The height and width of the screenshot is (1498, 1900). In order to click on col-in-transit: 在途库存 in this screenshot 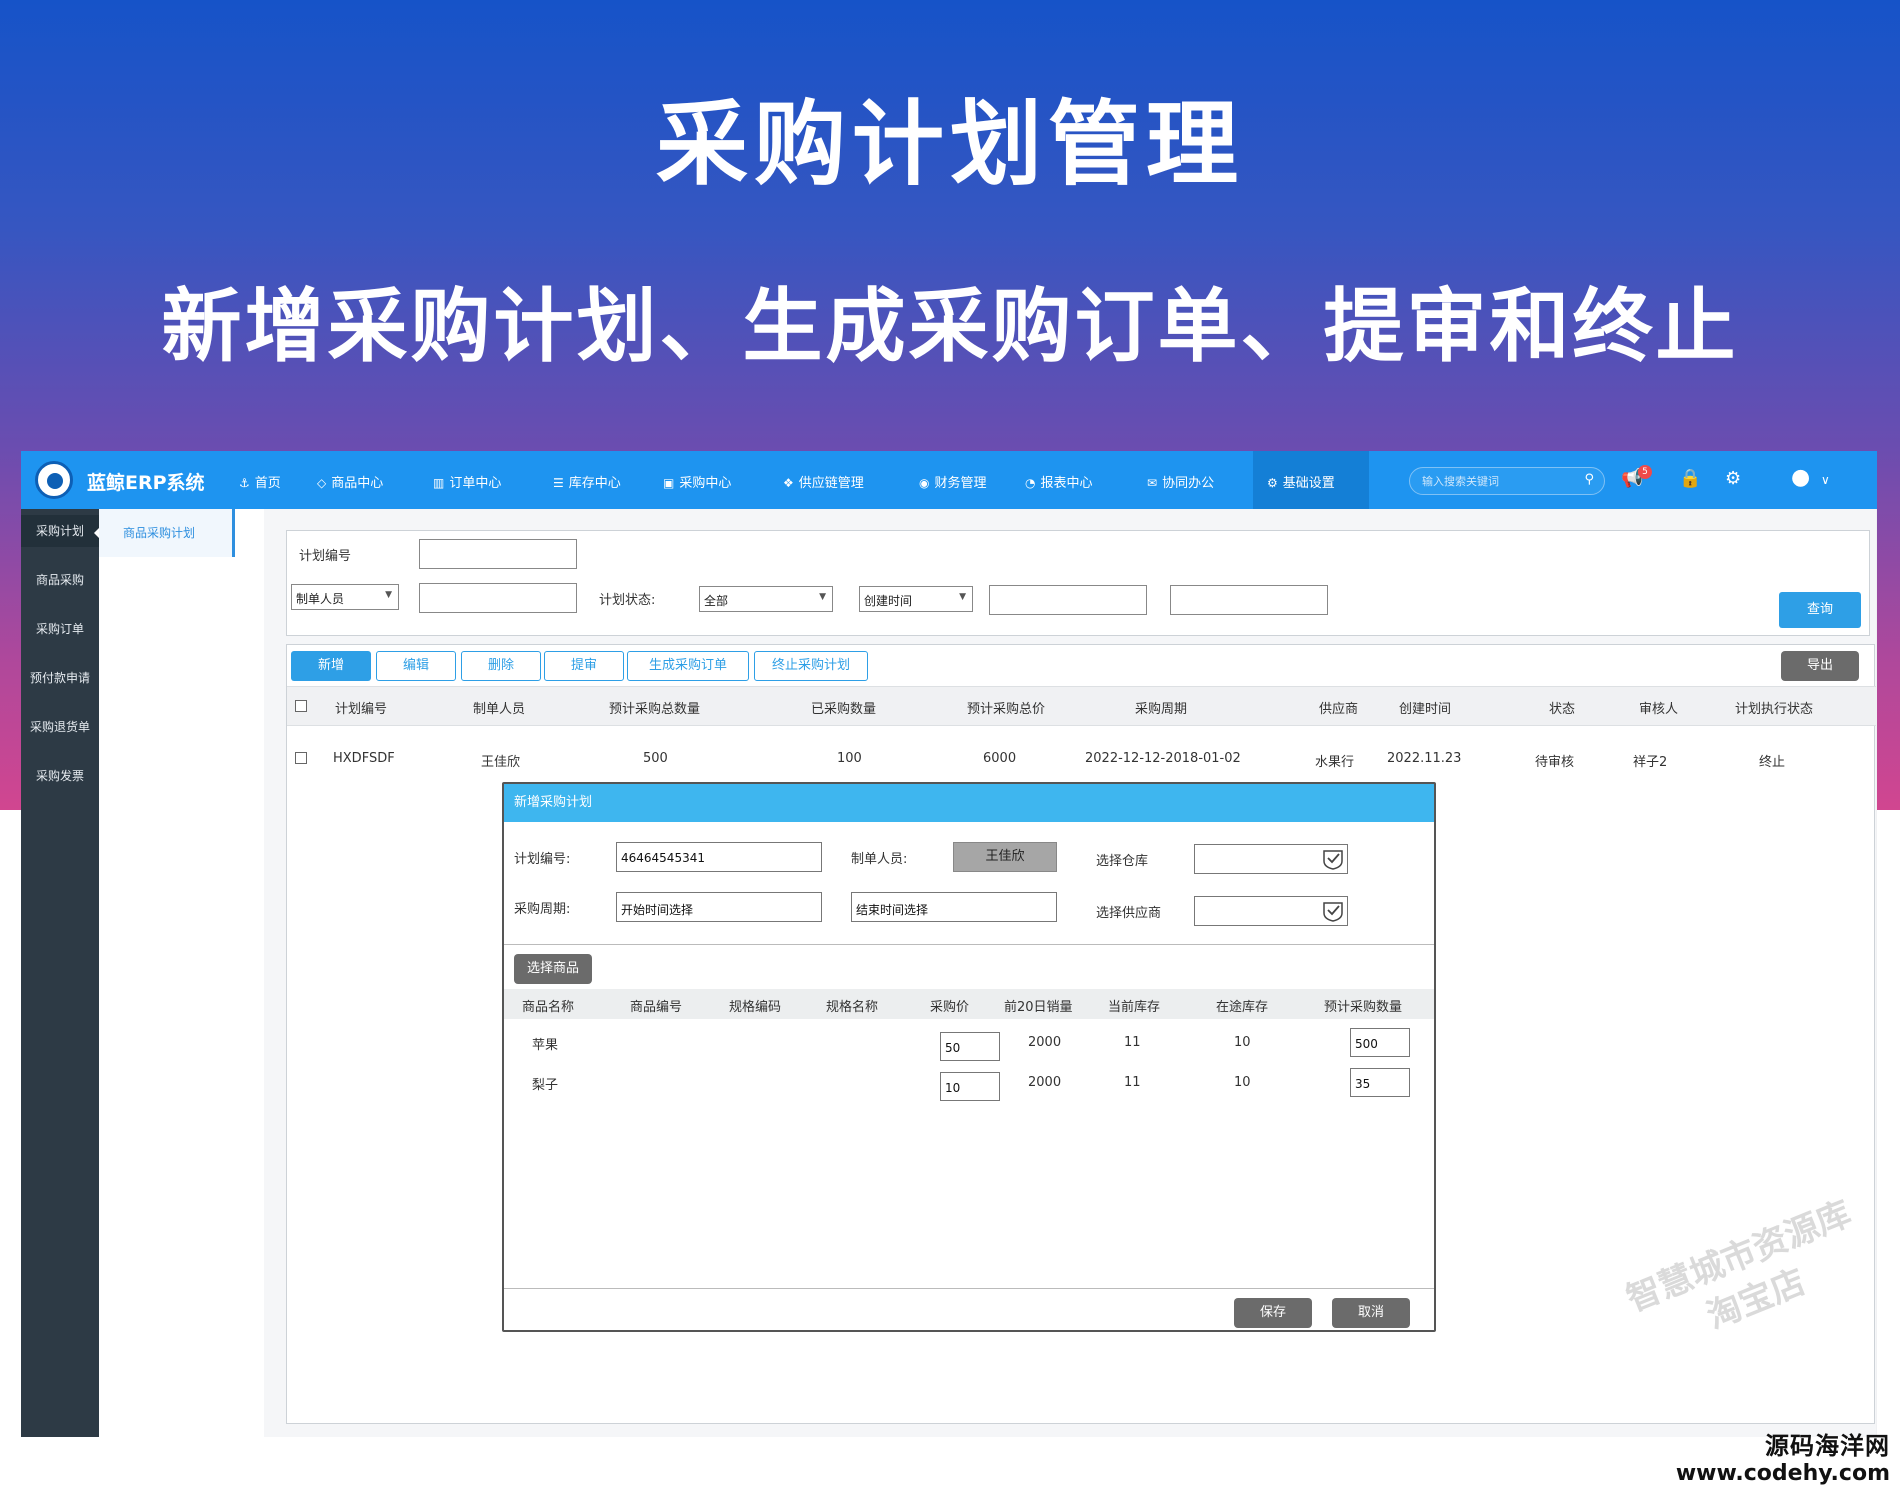, I will do `click(1242, 1007)`.